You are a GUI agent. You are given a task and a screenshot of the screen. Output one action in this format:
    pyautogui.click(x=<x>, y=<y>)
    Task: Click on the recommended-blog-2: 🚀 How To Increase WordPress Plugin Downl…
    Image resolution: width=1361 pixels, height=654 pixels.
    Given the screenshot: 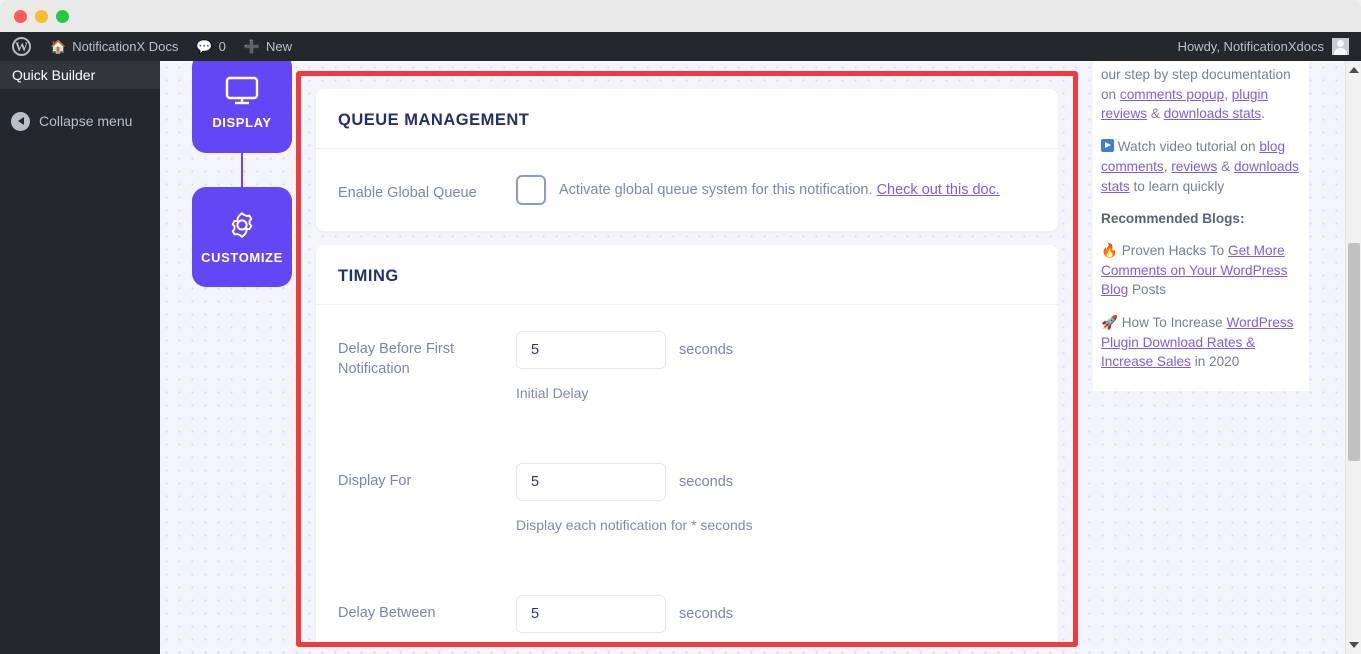 What is the action you would take?
    pyautogui.click(x=1201, y=342)
    